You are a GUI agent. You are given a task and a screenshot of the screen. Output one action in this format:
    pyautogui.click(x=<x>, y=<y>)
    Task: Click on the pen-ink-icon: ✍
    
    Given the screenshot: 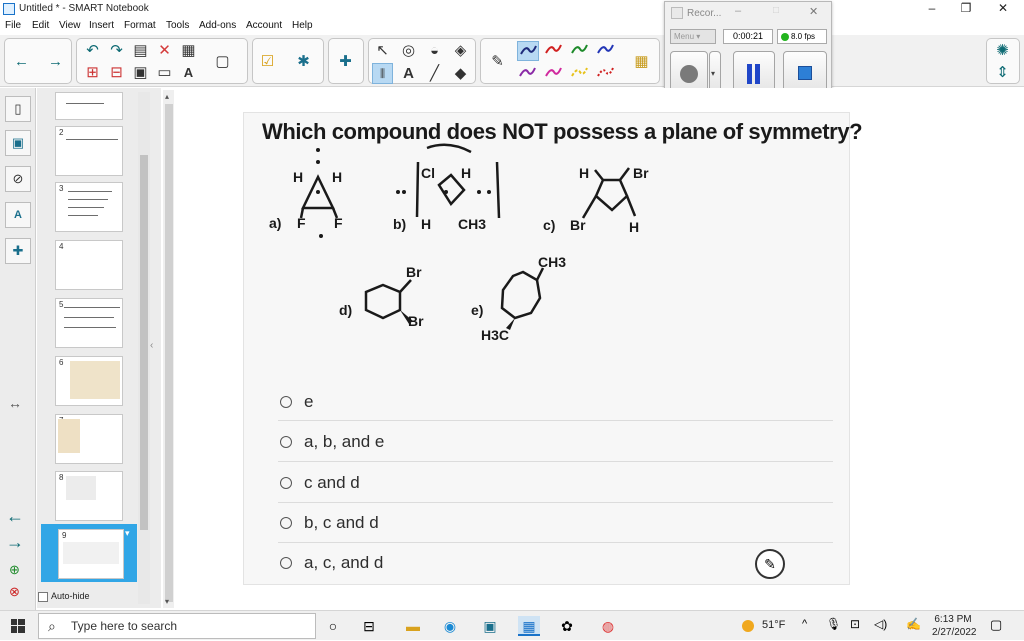 What is the action you would take?
    pyautogui.click(x=913, y=624)
    